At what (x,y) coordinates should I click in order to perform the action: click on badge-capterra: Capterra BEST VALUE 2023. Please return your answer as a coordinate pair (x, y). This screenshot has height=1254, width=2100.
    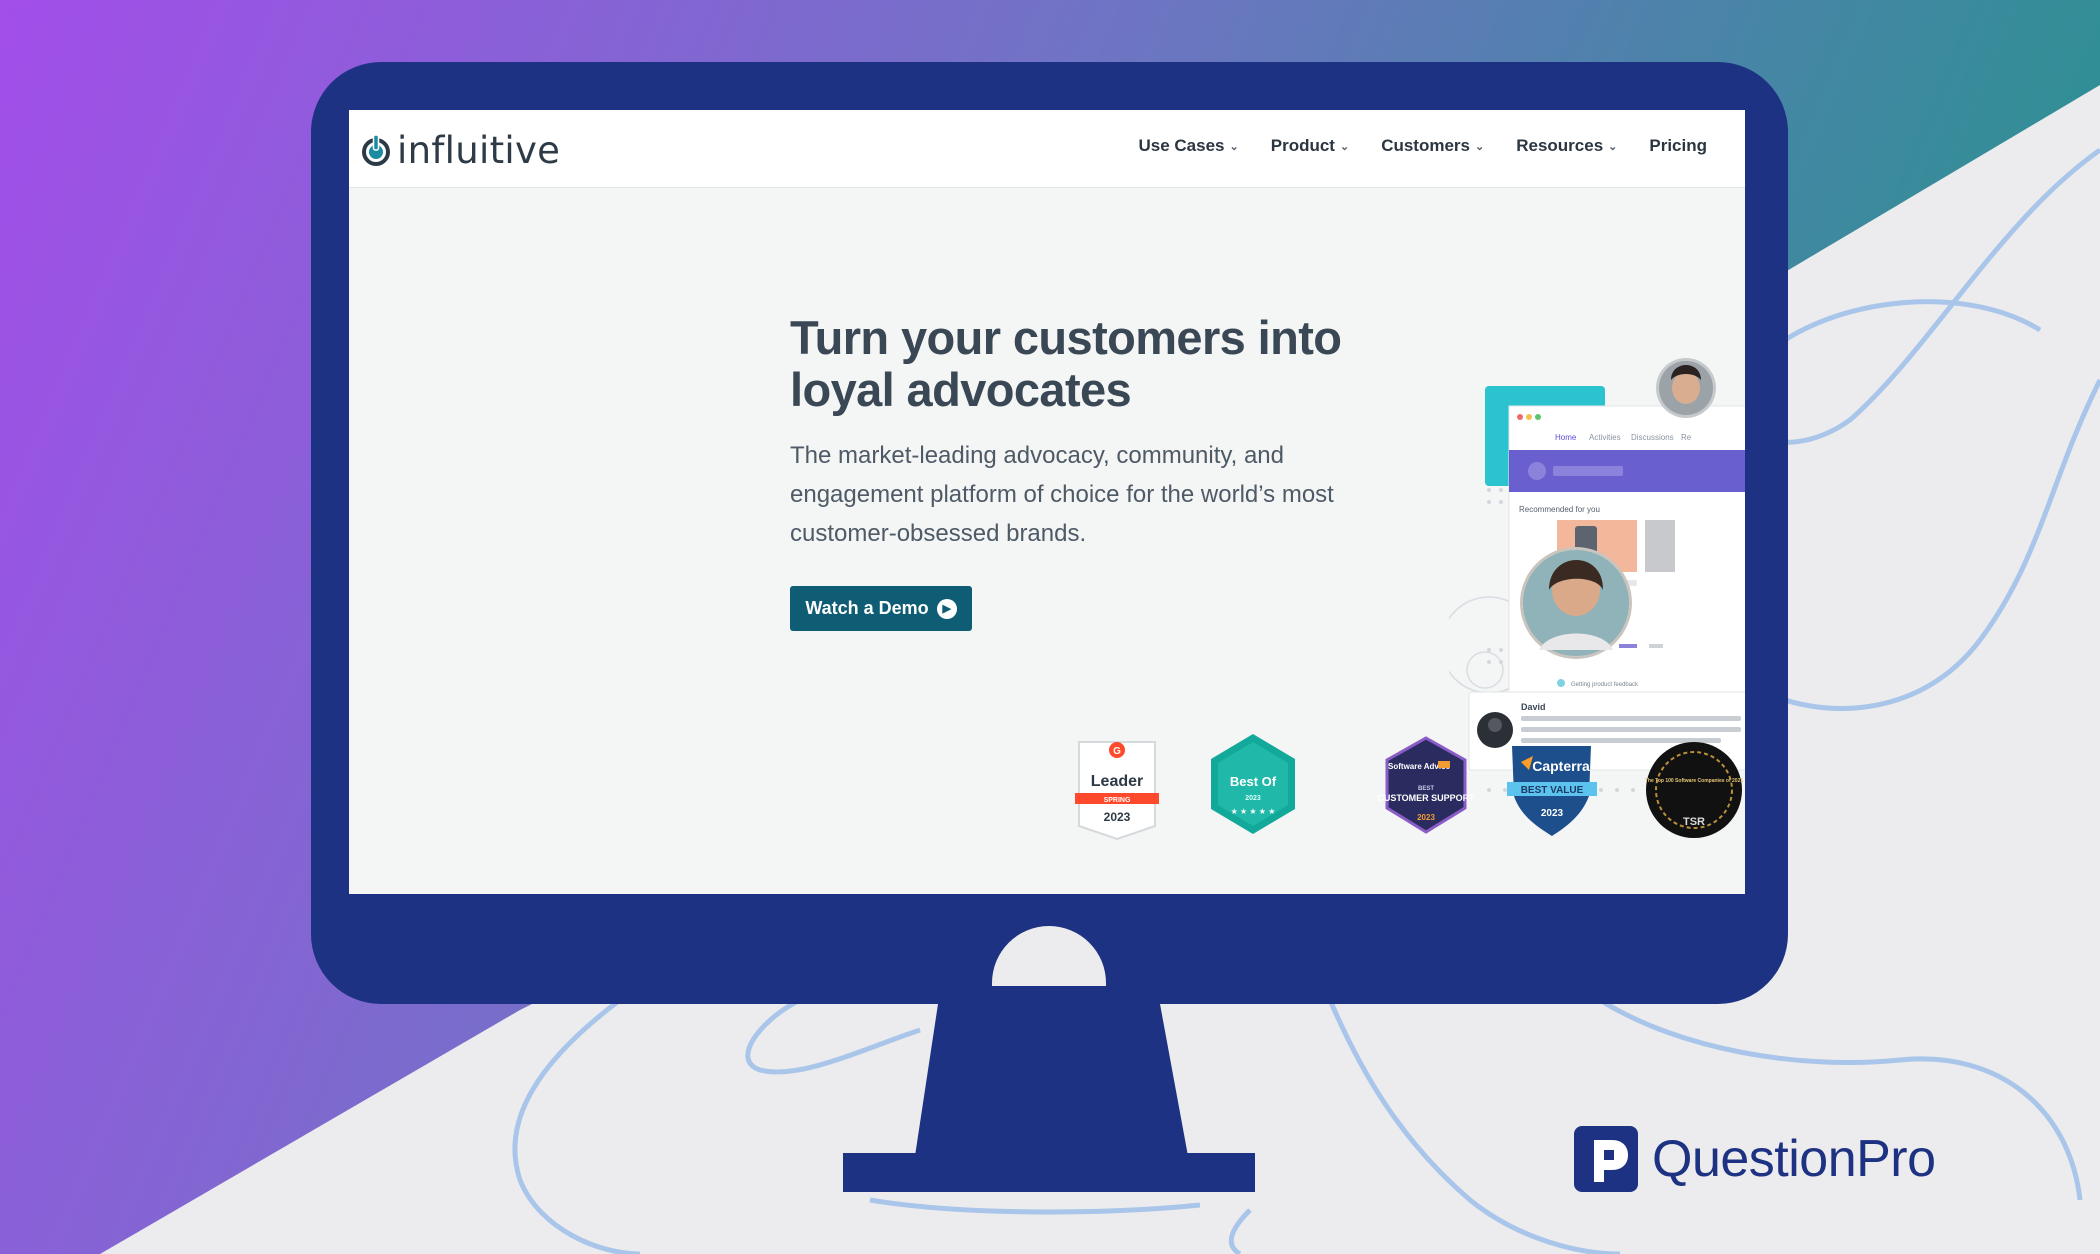
    Looking at the image, I should click on (1552, 791).